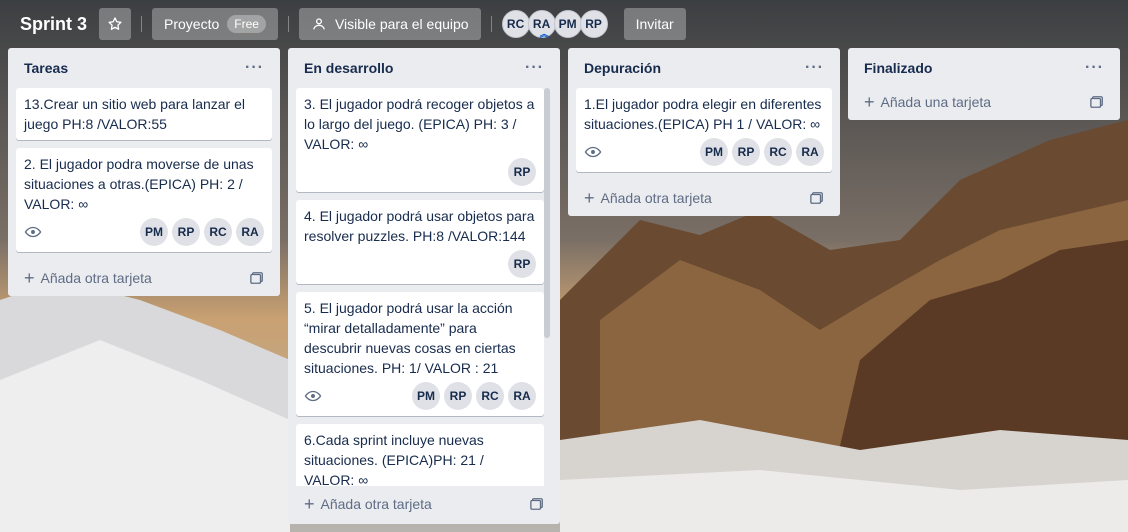  I want to click on member-initials: RC, so click(515, 24).